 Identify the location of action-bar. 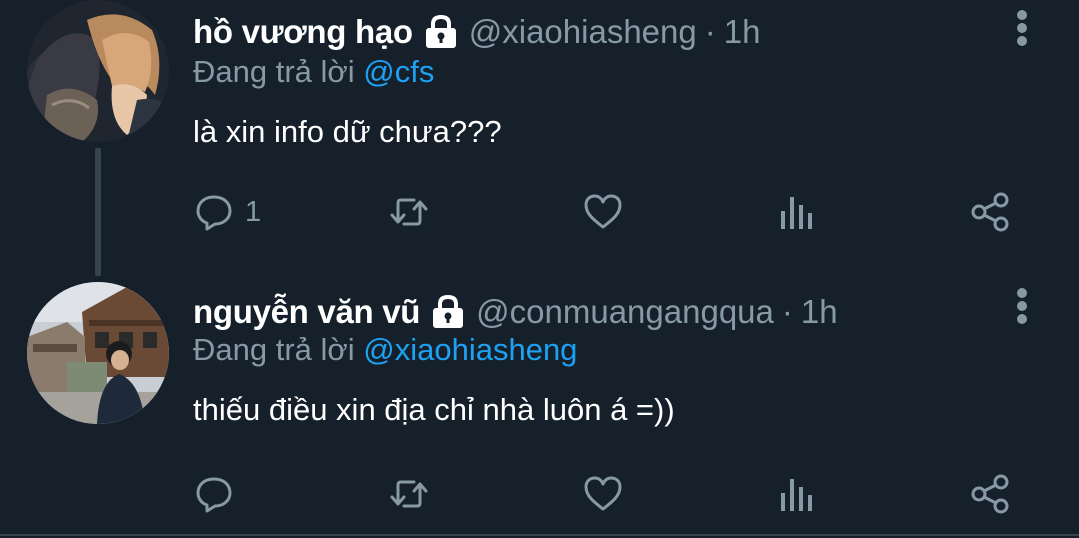
(539, 494).